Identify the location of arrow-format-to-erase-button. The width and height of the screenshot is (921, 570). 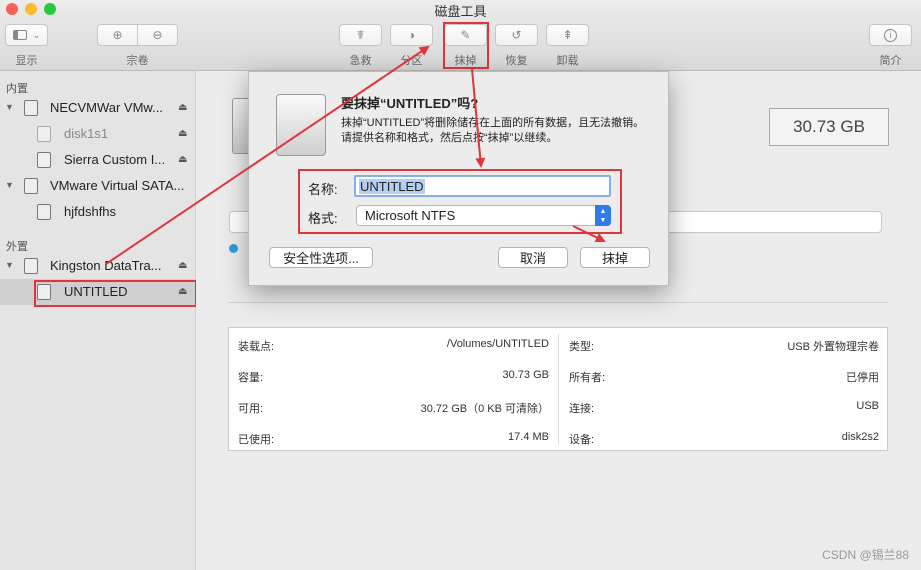
(589, 234).